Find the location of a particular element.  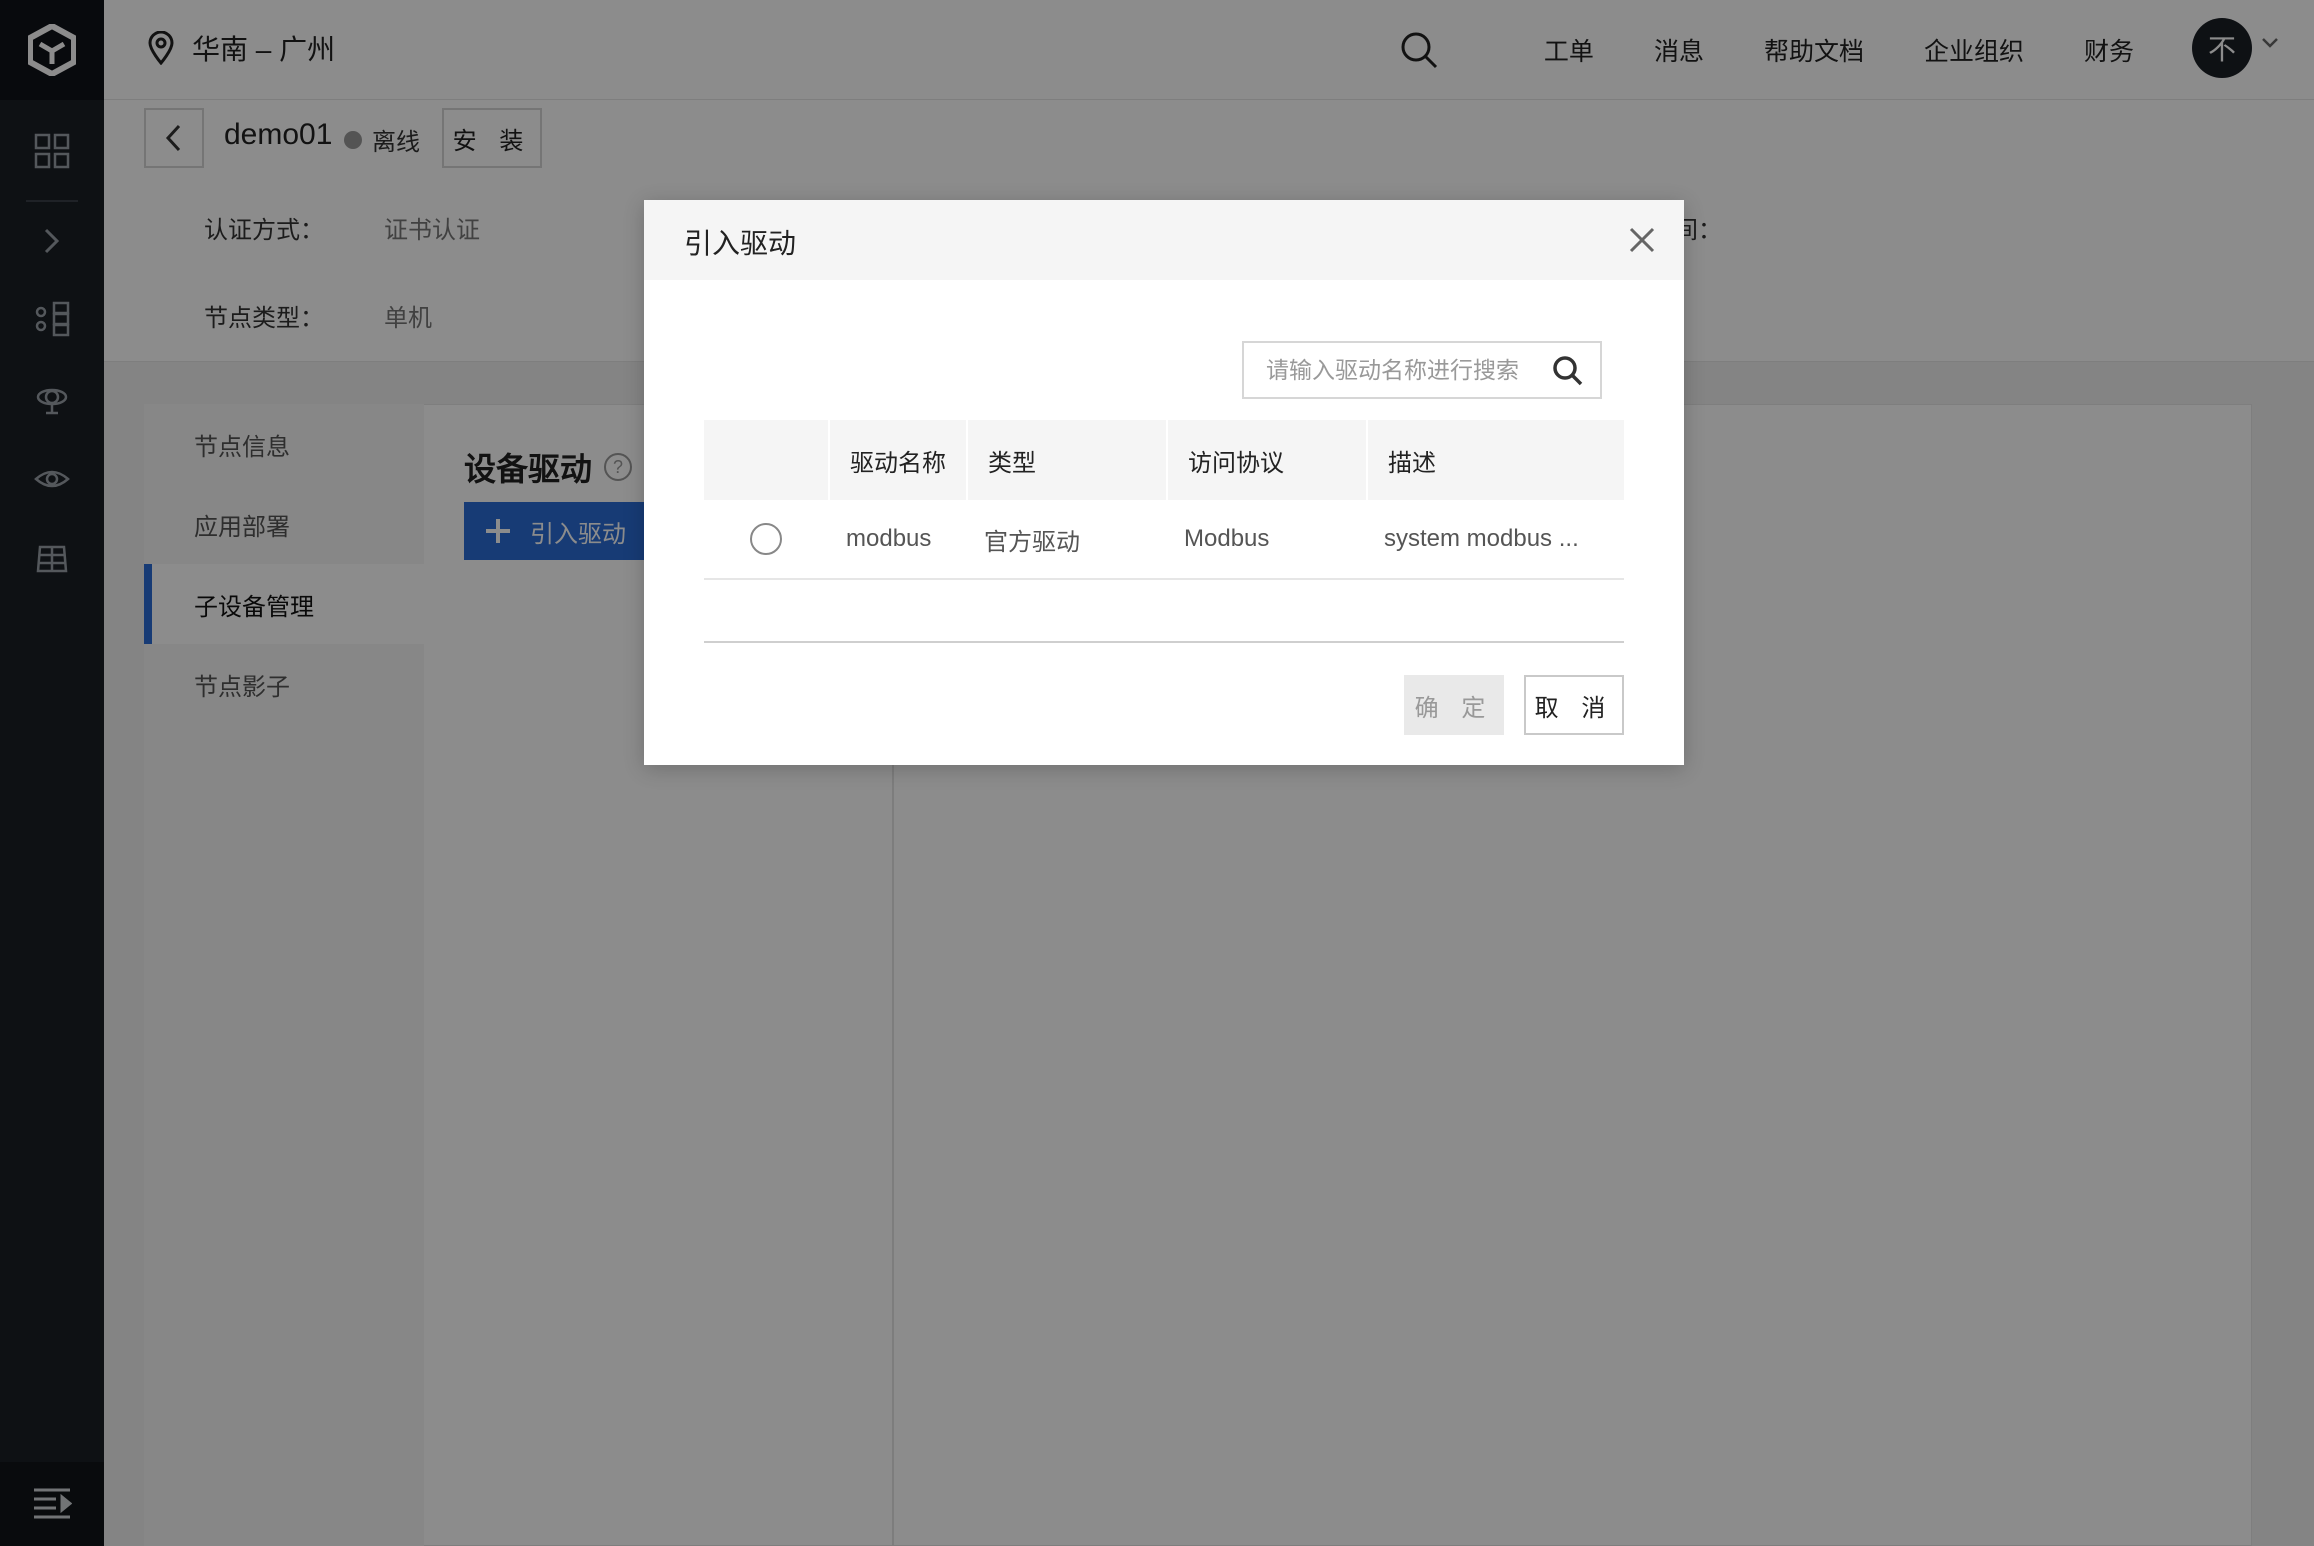

modal-header: 引入驱动 is located at coordinates (1164, 240).